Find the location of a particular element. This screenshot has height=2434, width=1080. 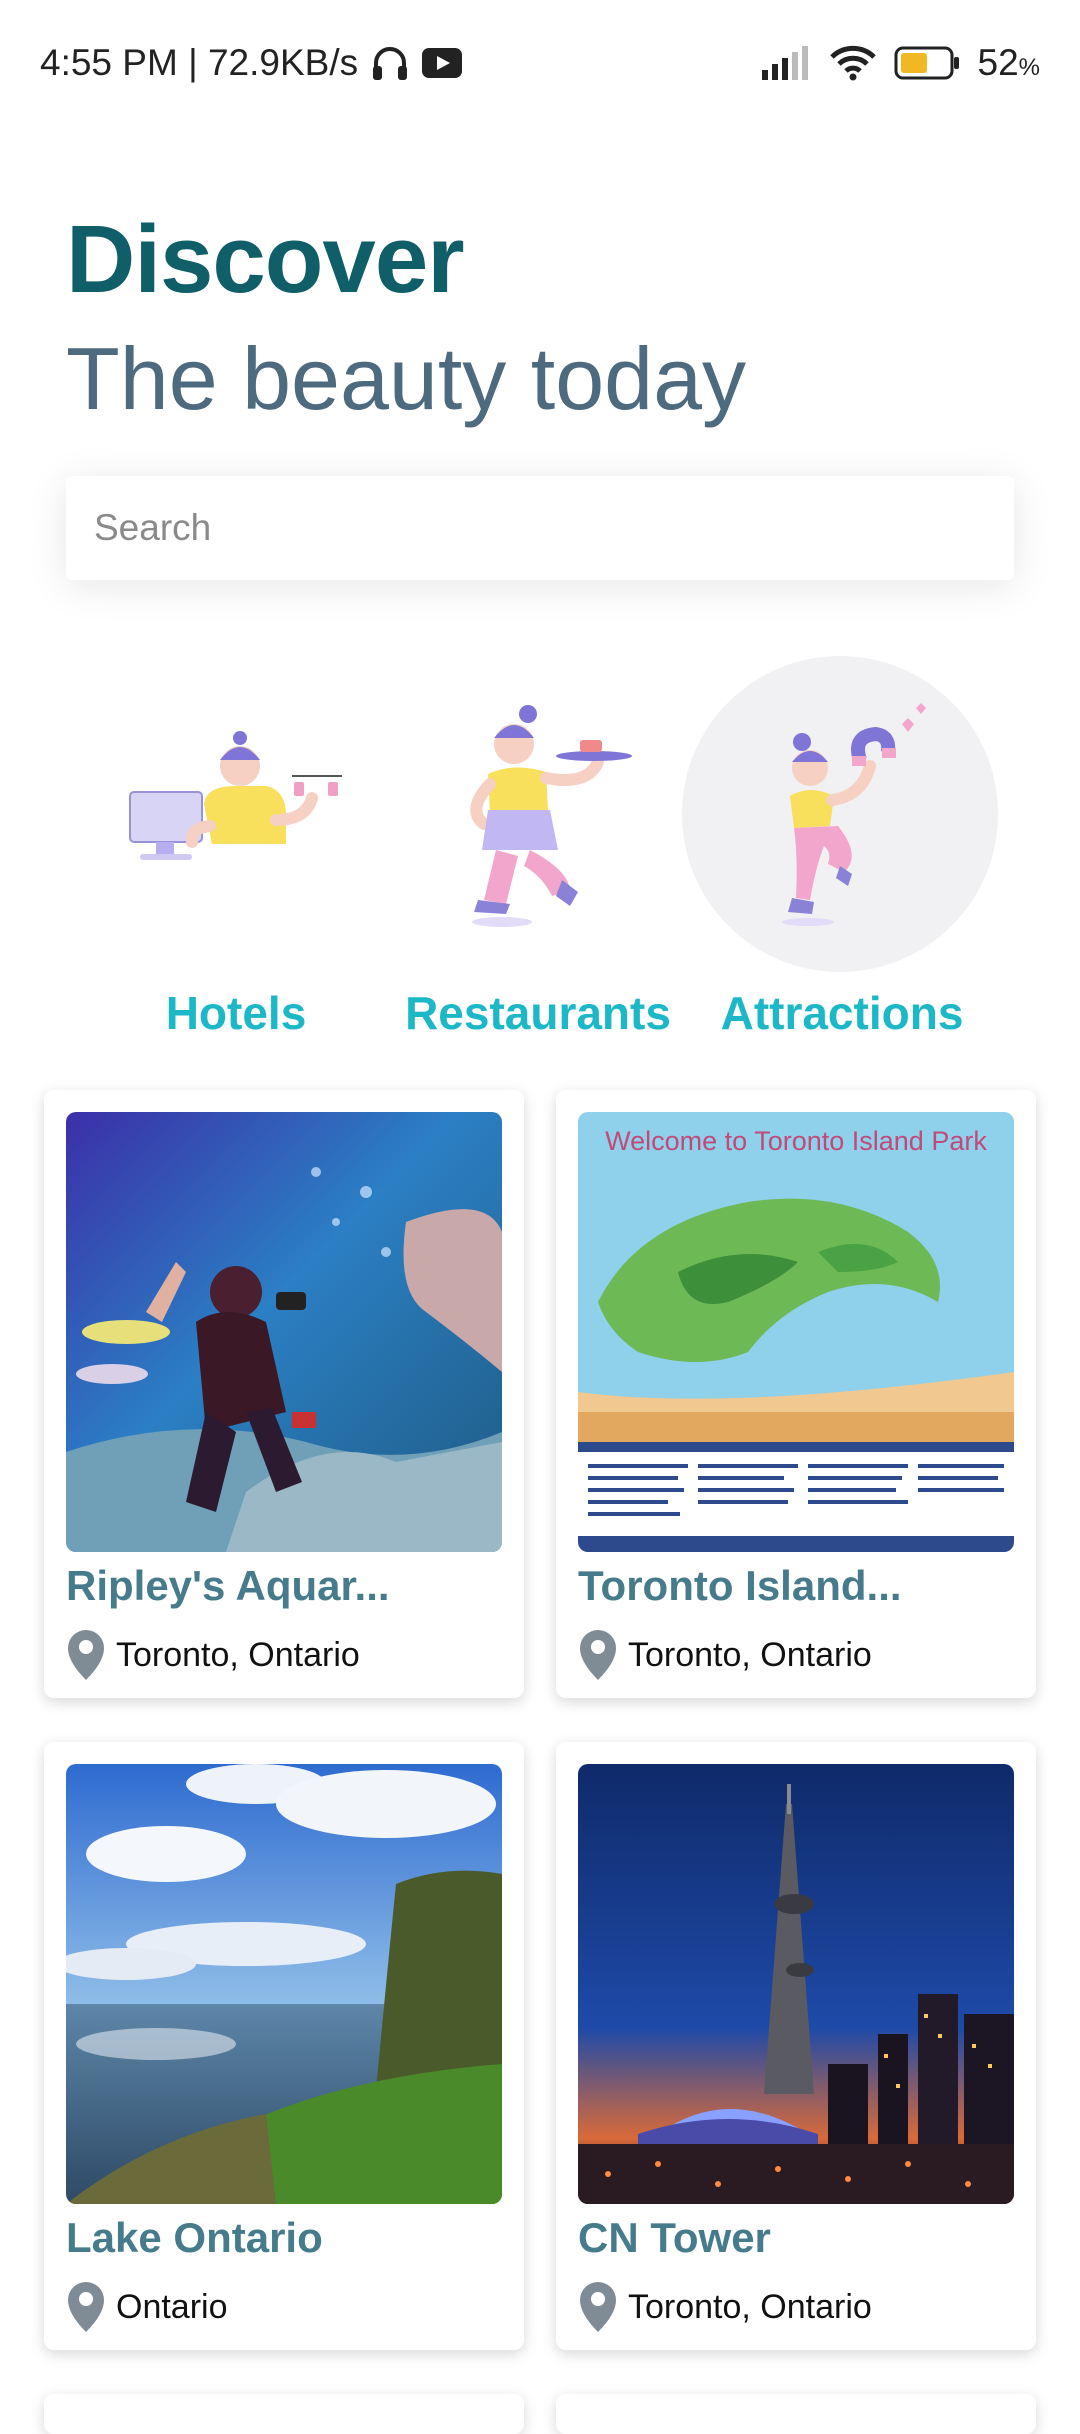

map-title: Welcome to Toronto Island Park is located at coordinates (796, 1141).